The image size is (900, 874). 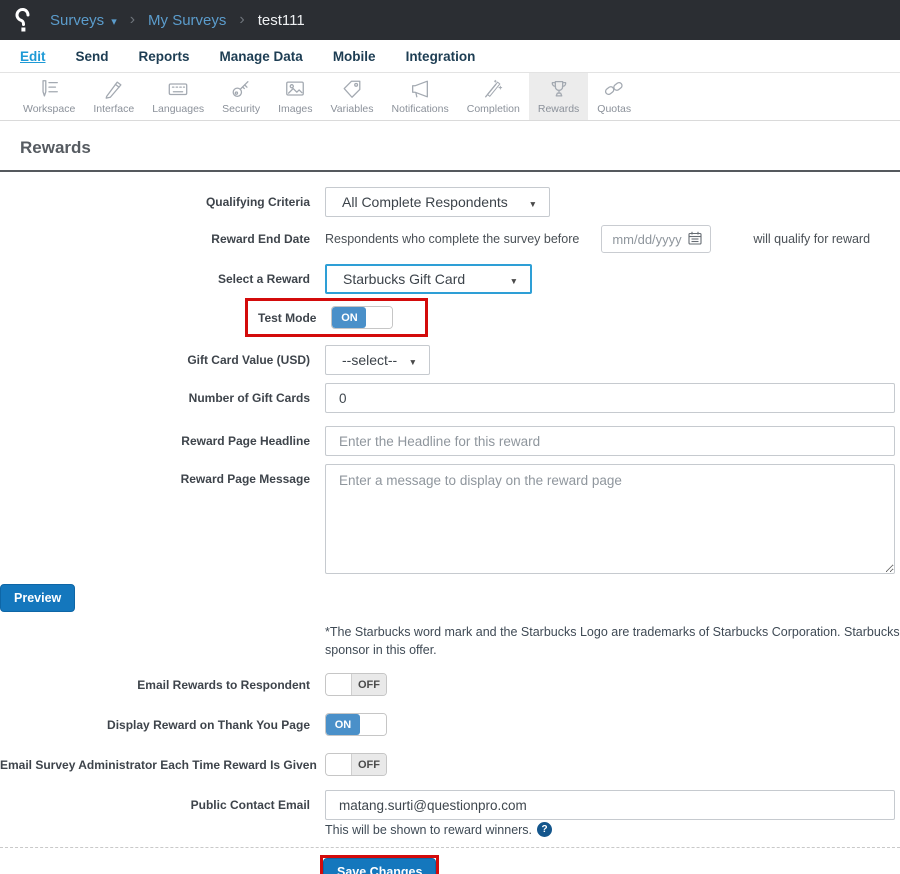 What do you see at coordinates (450, 724) in the screenshot?
I see `display-reward-row: Display Reward on Thank You Page ON` at bounding box center [450, 724].